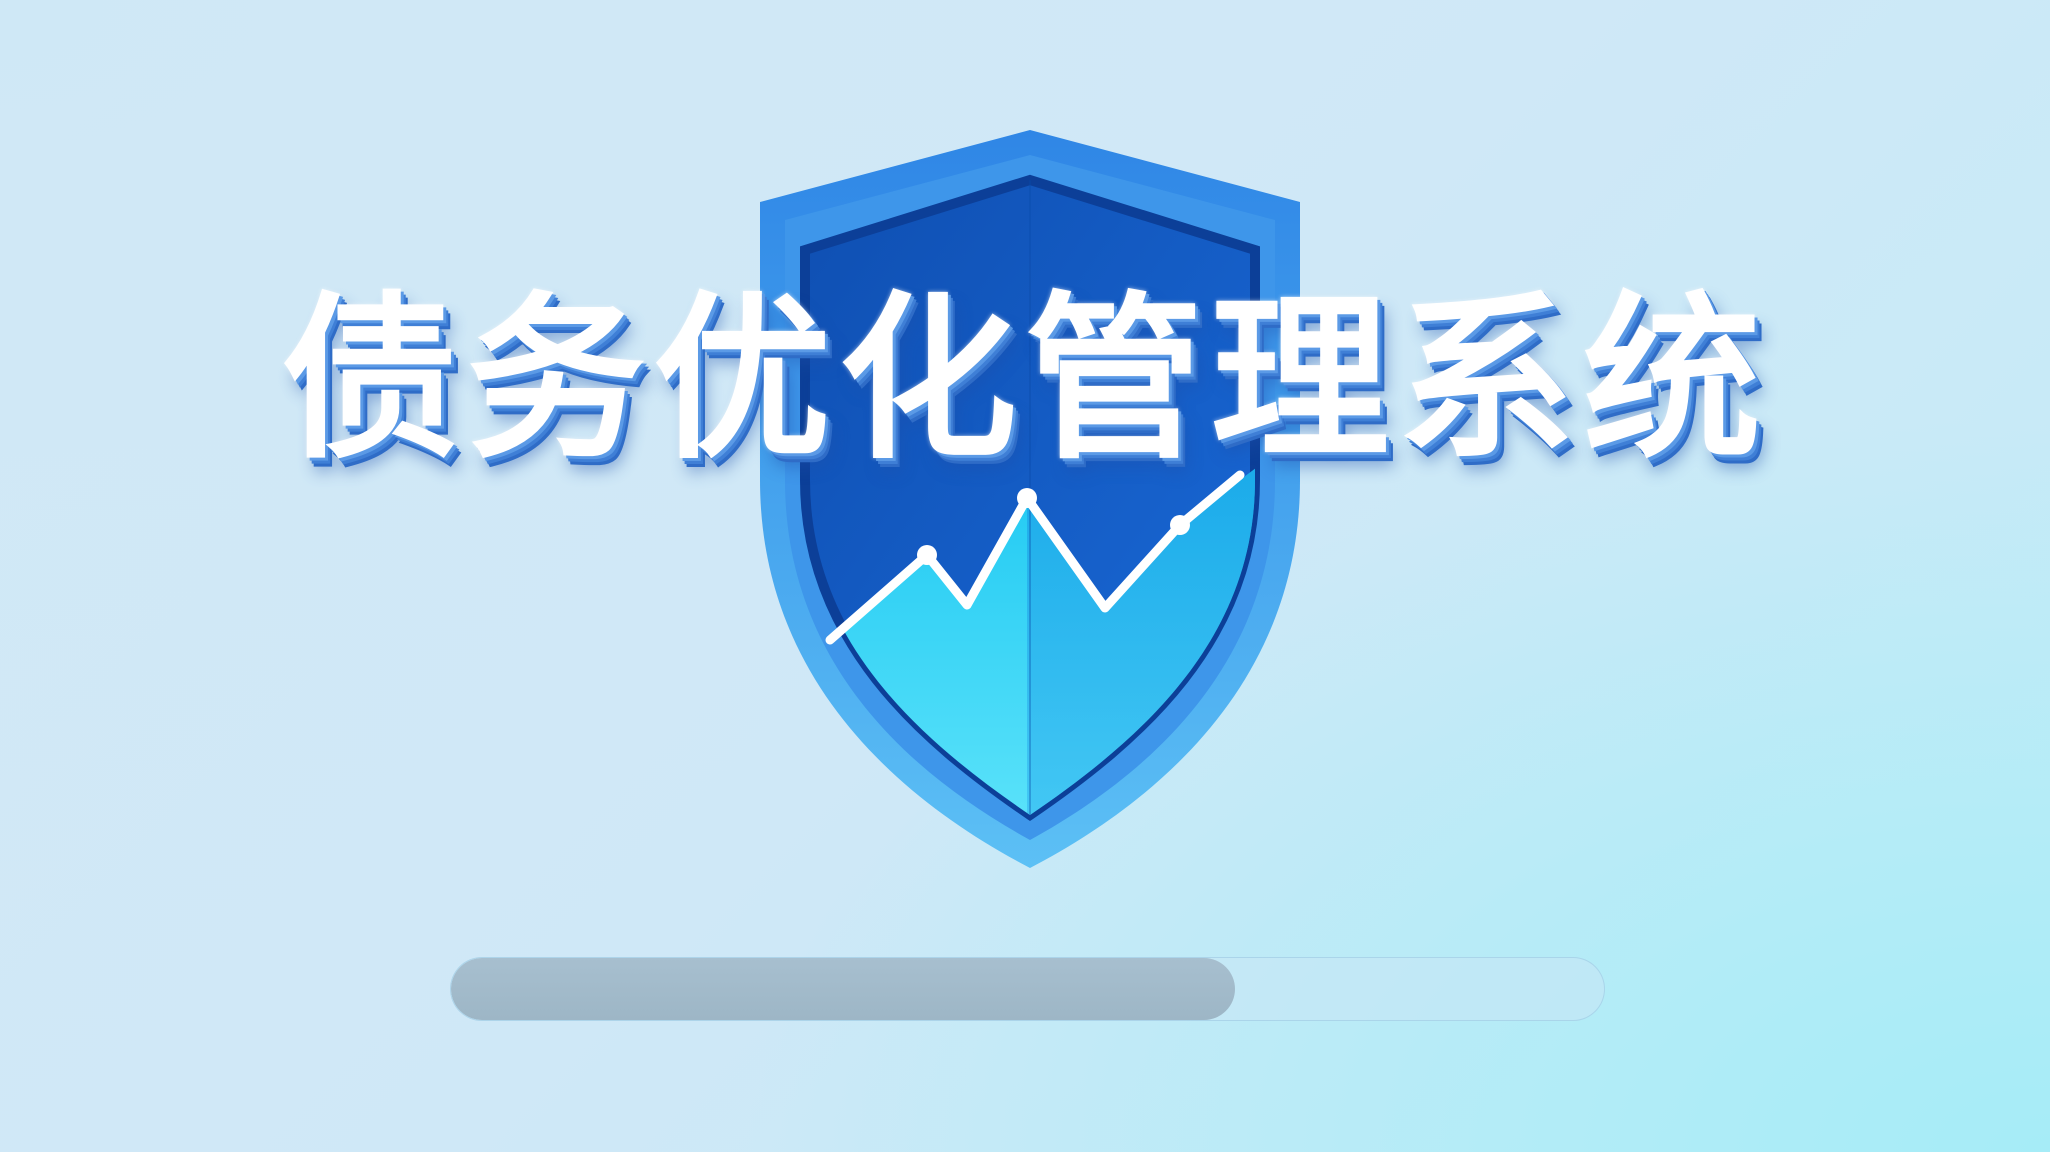  What do you see at coordinates (1025, 379) in the screenshot?
I see `app-title: 债务优化管理系统` at bounding box center [1025, 379].